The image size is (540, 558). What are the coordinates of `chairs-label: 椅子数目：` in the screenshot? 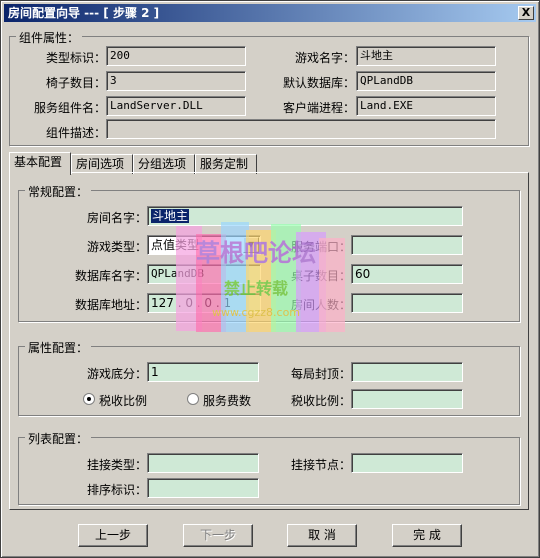 It's located at (75, 83).